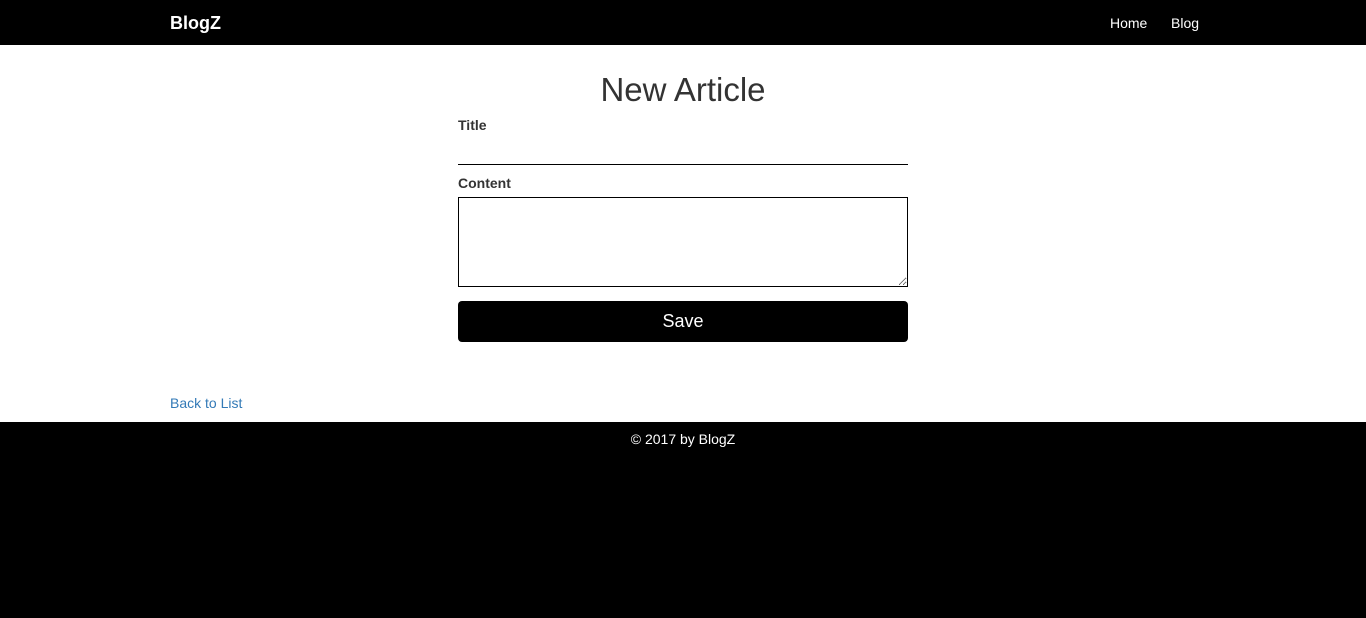 This screenshot has height=618, width=1366. Describe the element at coordinates (206, 403) in the screenshot. I see `back-to-list-link: Back to List` at that location.